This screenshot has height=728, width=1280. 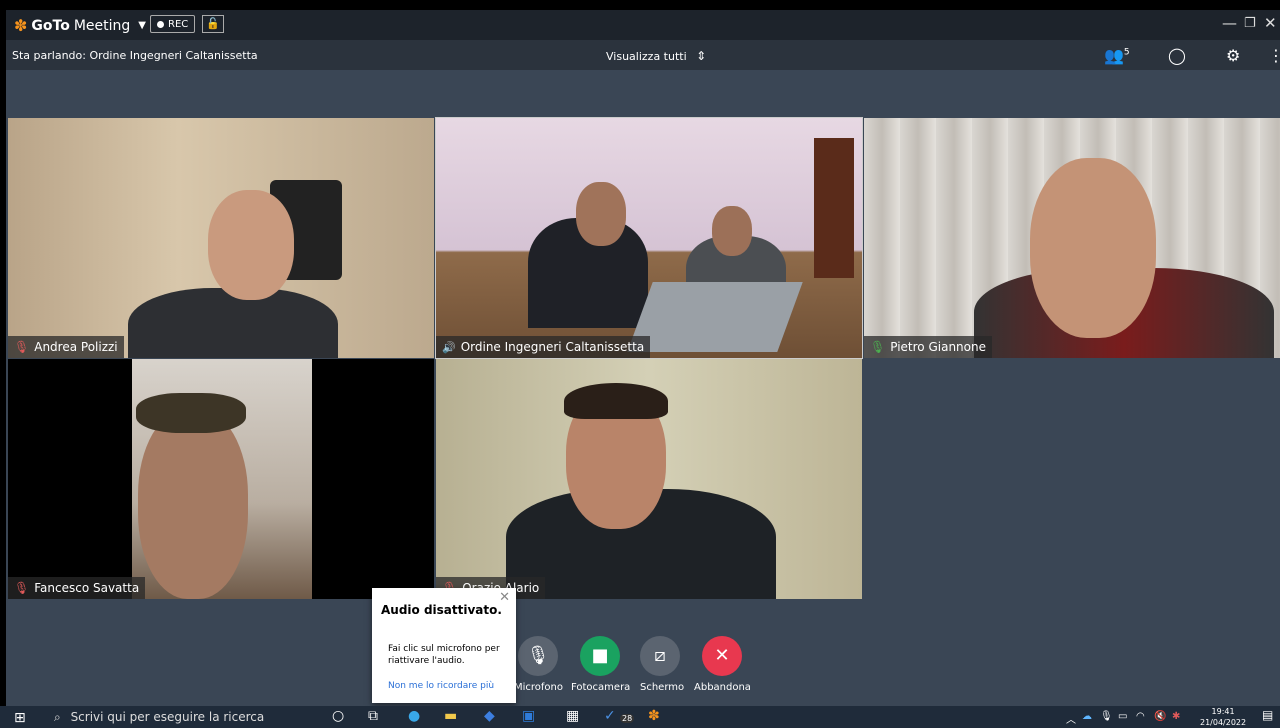 What do you see at coordinates (21, 25) in the screenshot?
I see `gotomeeting-logo-icon: ✽` at bounding box center [21, 25].